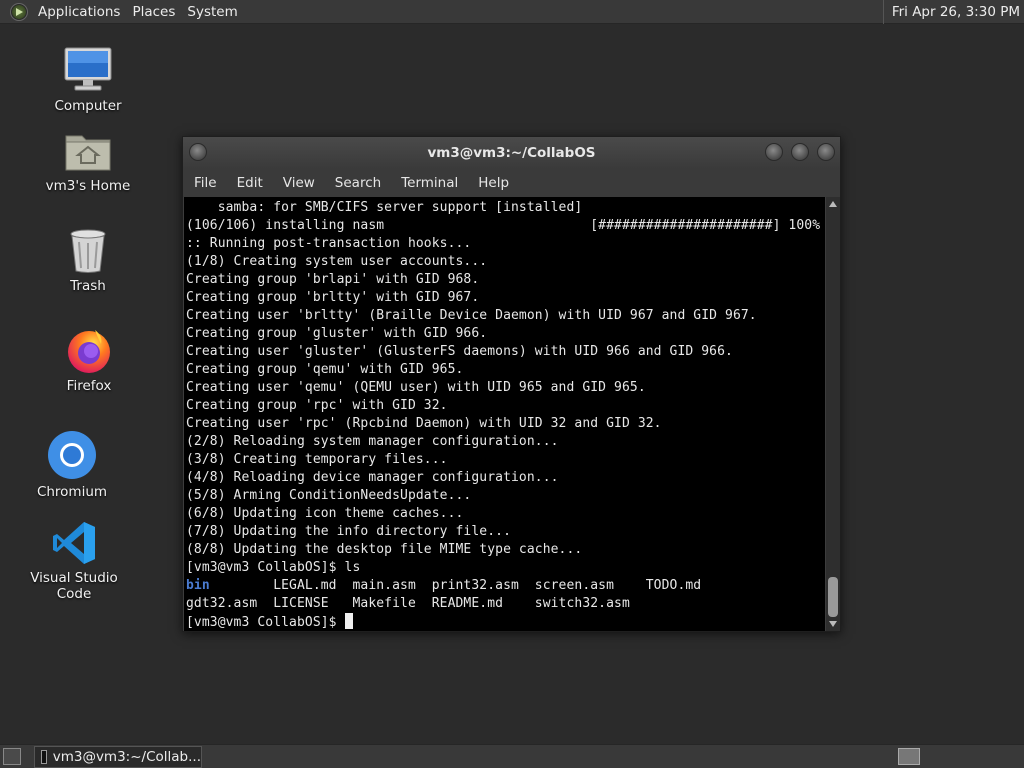 The image size is (1024, 768). I want to click on menu-edit: Edit, so click(249, 183).